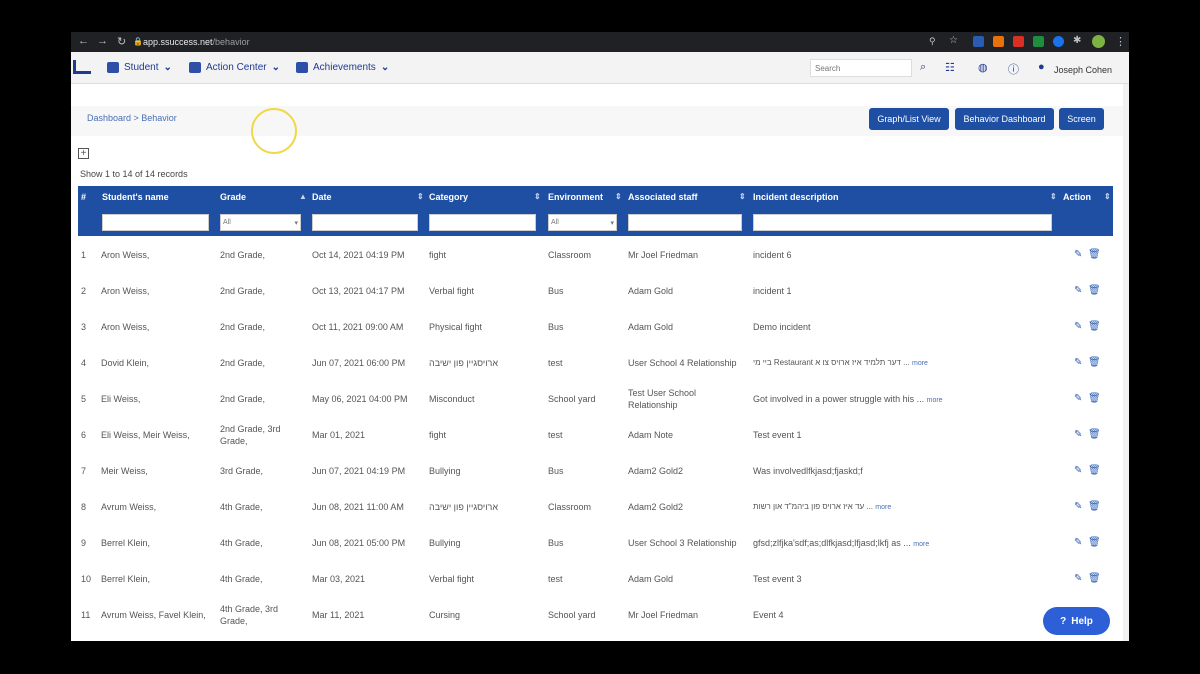 This screenshot has width=1200, height=674. I want to click on breadcrumb: Dashboard > Behavior, so click(132, 118).